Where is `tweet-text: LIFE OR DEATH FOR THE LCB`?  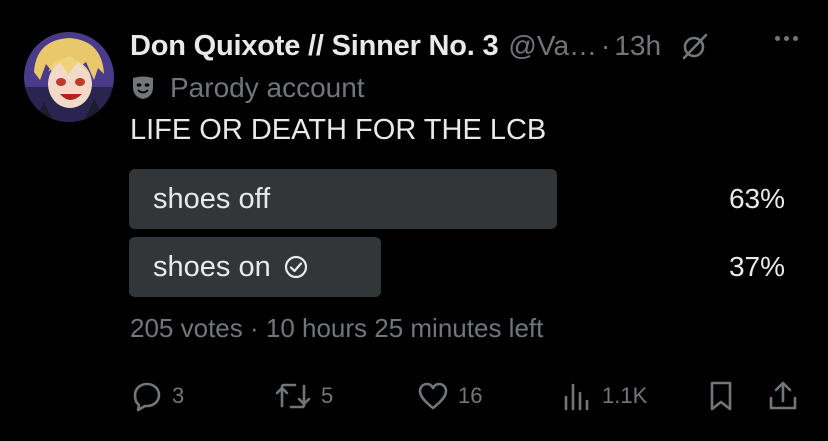
tweet-text: LIFE OR DEATH FOR THE LCB is located at coordinates (338, 130).